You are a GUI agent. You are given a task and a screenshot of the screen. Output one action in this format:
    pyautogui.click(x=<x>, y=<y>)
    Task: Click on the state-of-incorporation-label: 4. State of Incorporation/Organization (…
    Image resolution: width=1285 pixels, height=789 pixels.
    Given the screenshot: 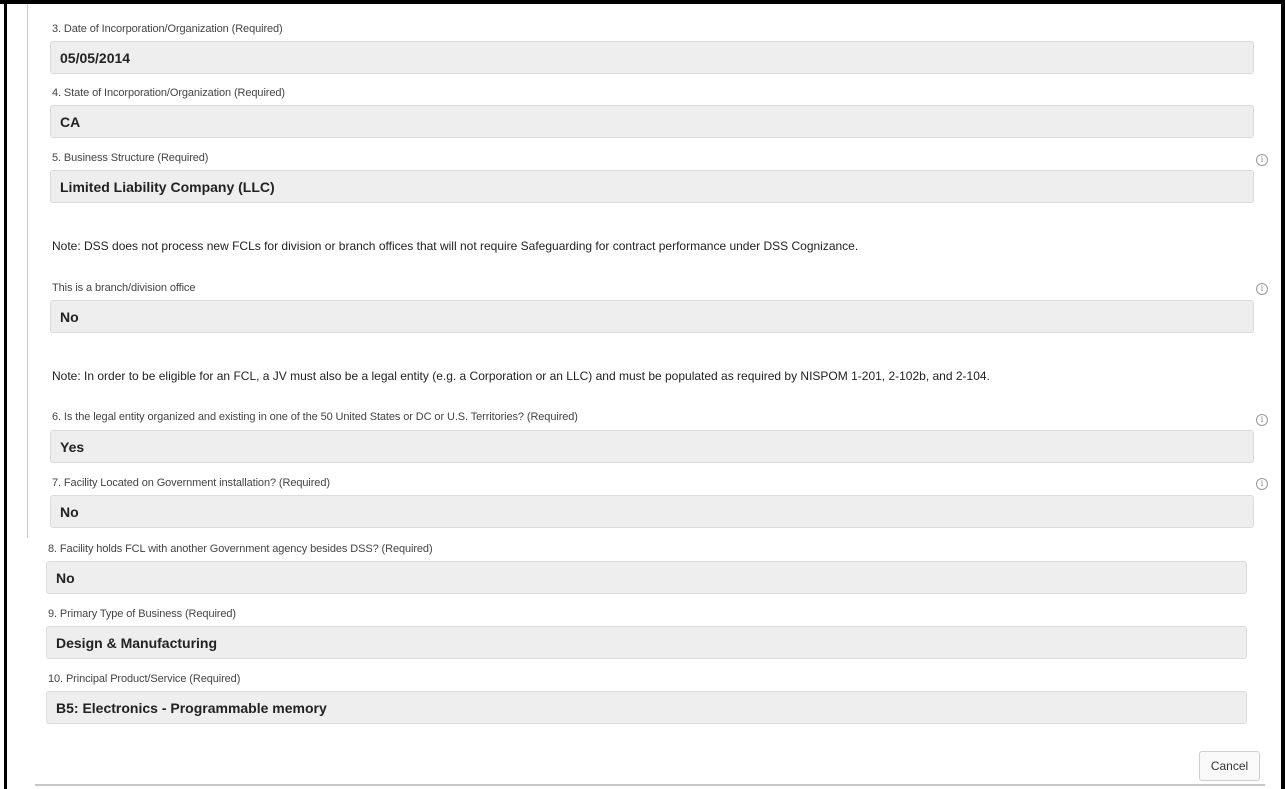 What is the action you would take?
    pyautogui.click(x=168, y=93)
    